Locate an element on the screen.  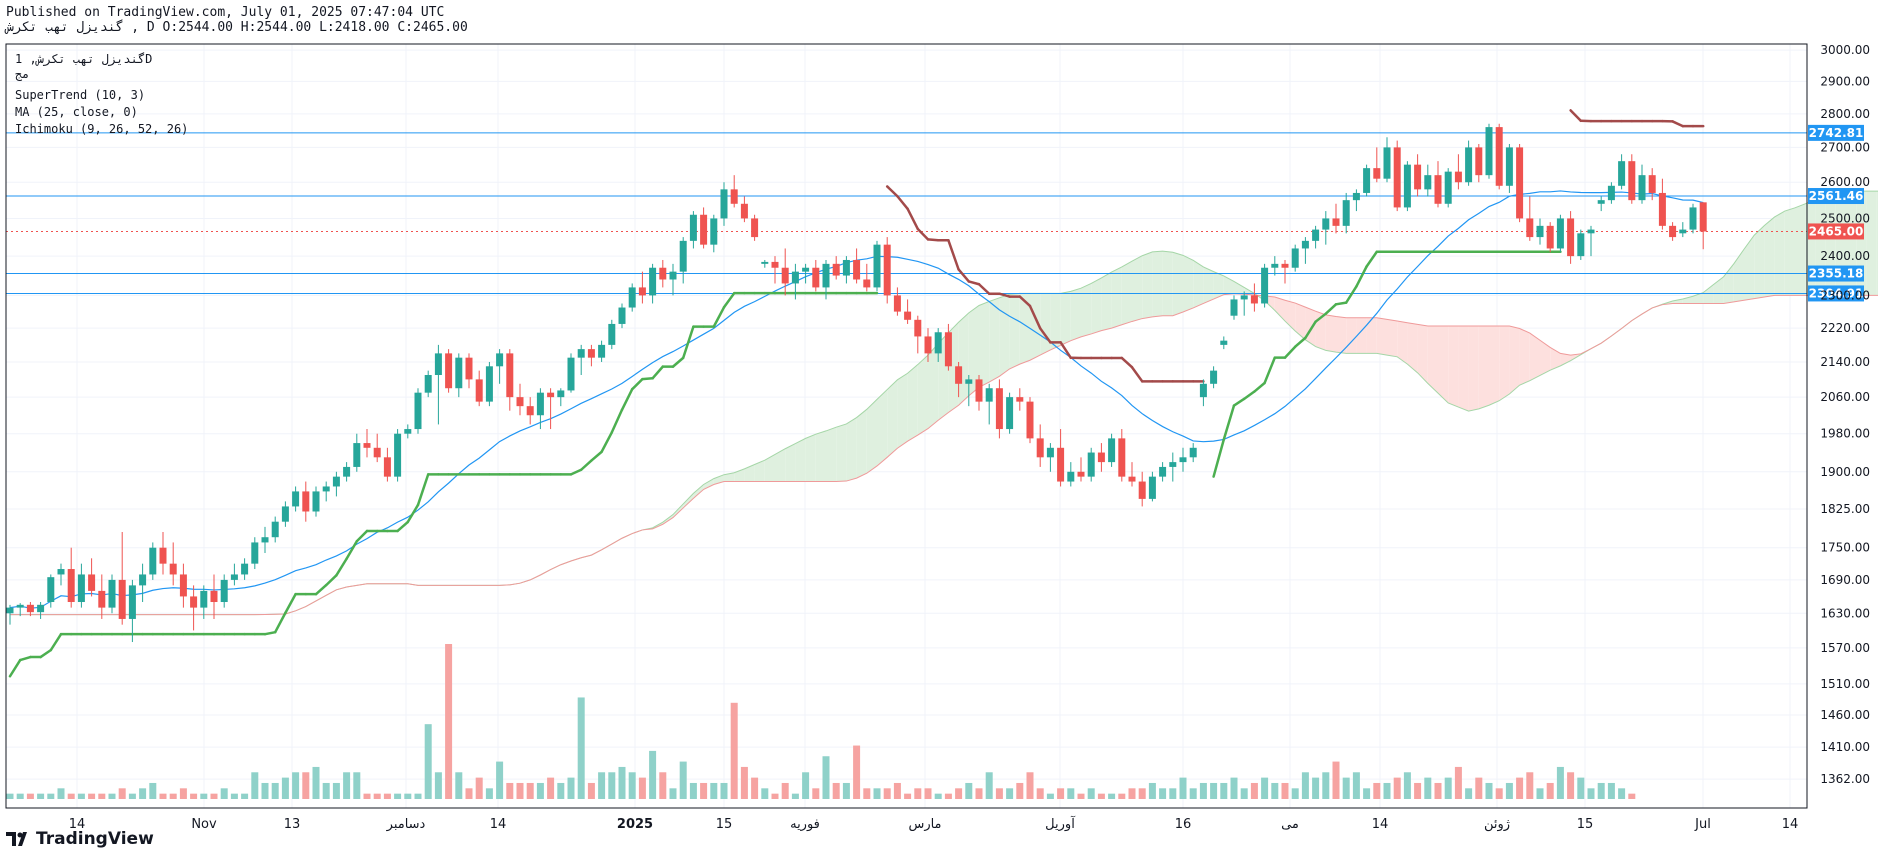
y-tick-label: 2900.00 is located at coordinates (1845, 81).